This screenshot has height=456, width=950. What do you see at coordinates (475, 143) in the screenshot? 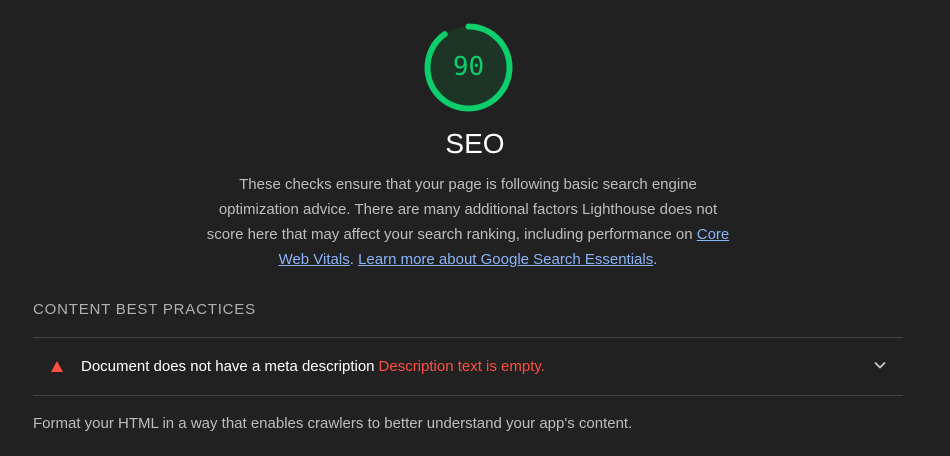
I see `category-title: SEO` at bounding box center [475, 143].